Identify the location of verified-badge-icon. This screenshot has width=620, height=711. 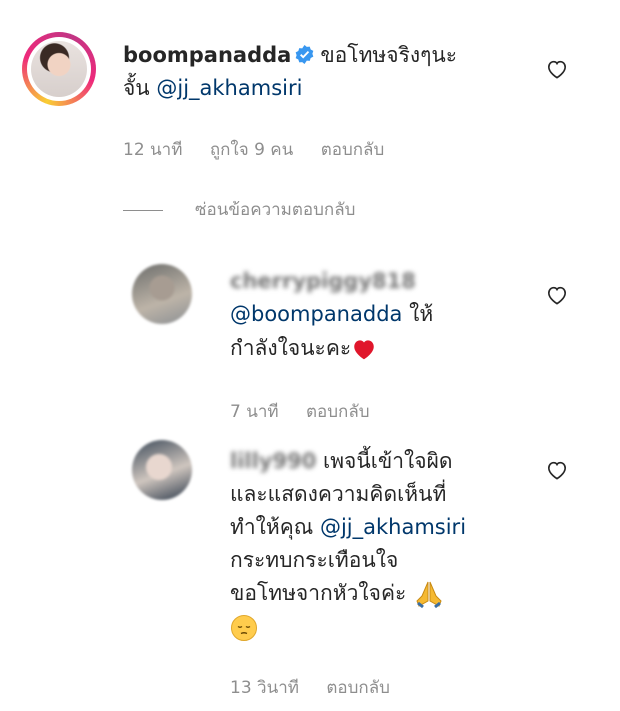
(304, 54).